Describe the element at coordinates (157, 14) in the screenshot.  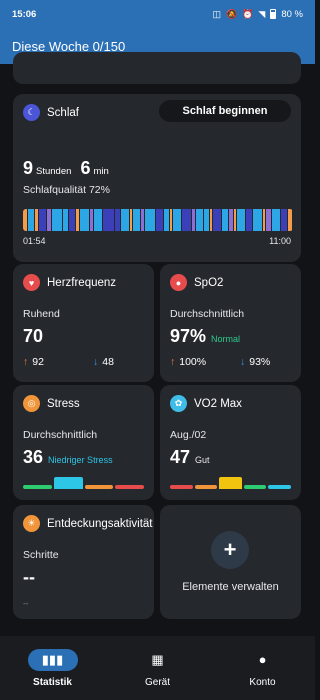
I see `status-bar: 15:06 ◫ 🔕 ⏰ ◥ 80 %` at that location.